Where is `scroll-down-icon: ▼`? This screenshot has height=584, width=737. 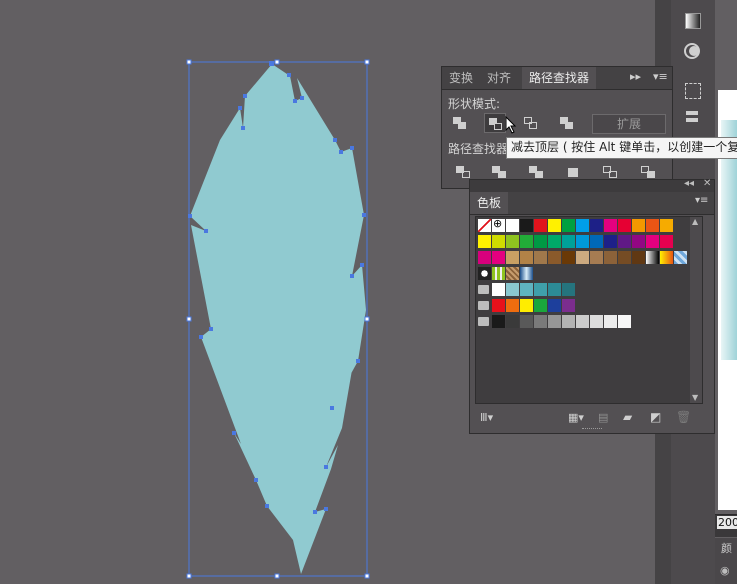
scroll-down-icon: ▼ is located at coordinates (695, 397).